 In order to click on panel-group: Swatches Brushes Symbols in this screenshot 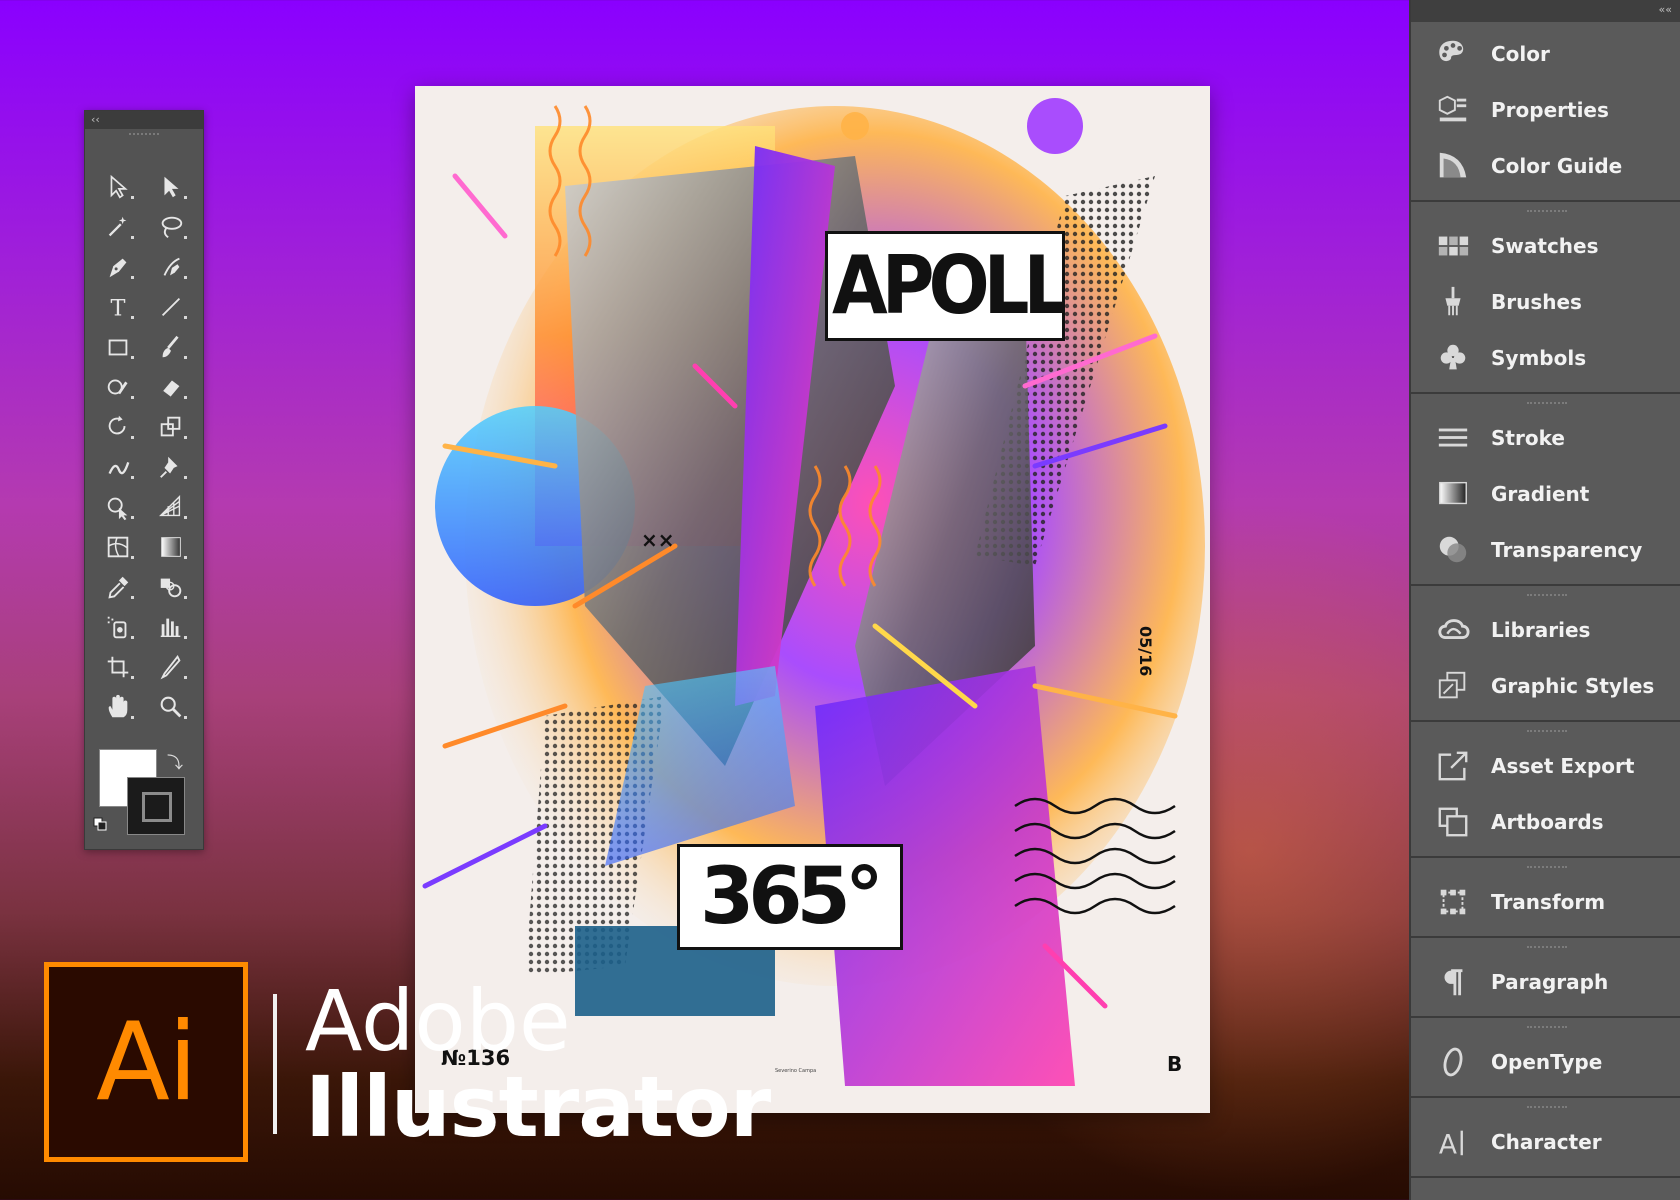, I will do `click(1545, 298)`.